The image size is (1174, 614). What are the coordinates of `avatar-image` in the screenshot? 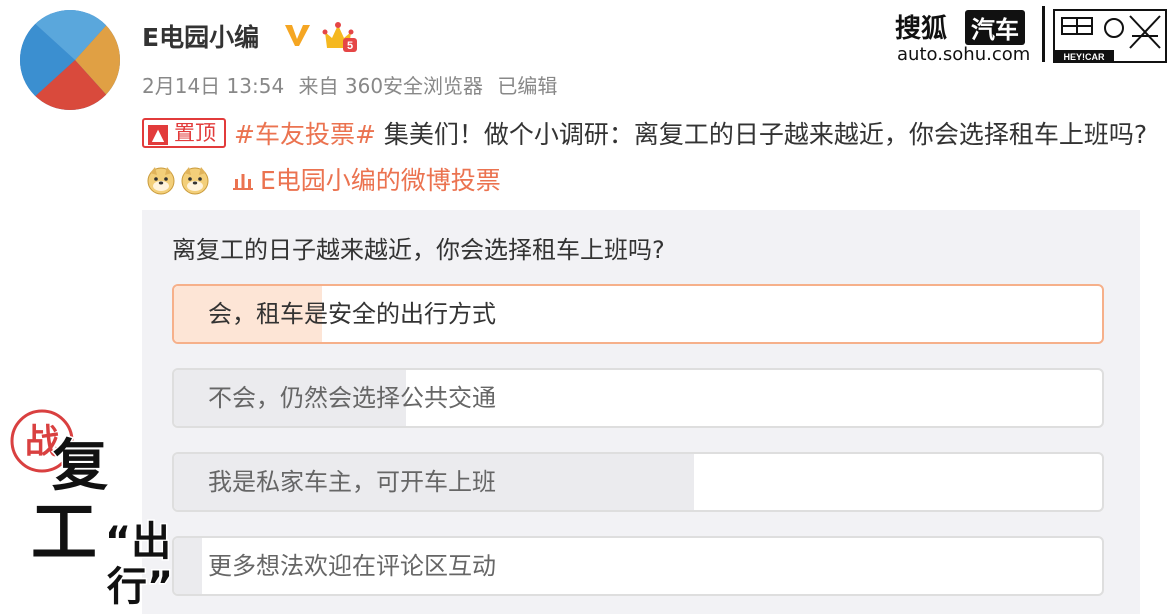 It's located at (70, 60).